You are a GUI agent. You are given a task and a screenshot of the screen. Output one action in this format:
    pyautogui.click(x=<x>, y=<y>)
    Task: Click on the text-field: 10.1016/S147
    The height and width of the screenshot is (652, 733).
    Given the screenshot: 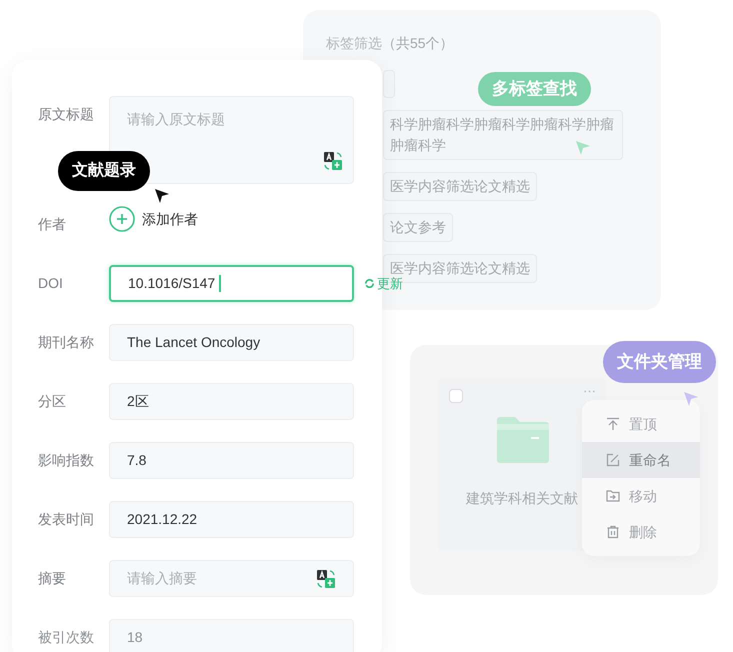 What is the action you would take?
    pyautogui.click(x=231, y=283)
    